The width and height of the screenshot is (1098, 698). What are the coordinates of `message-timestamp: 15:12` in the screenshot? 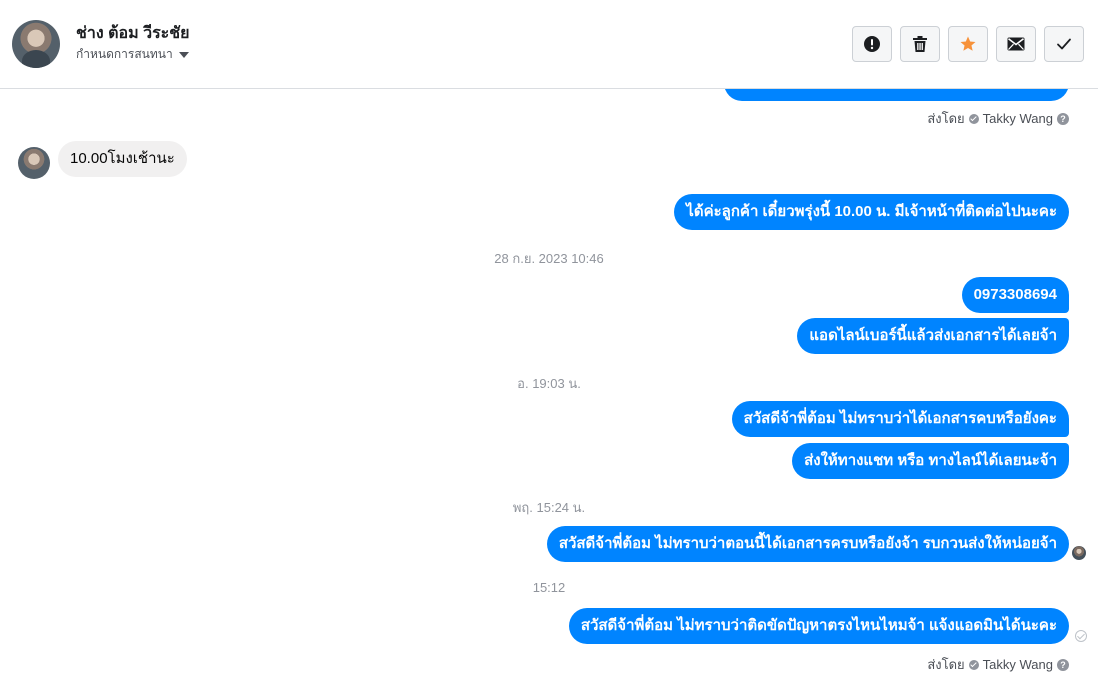 It's located at (549, 587).